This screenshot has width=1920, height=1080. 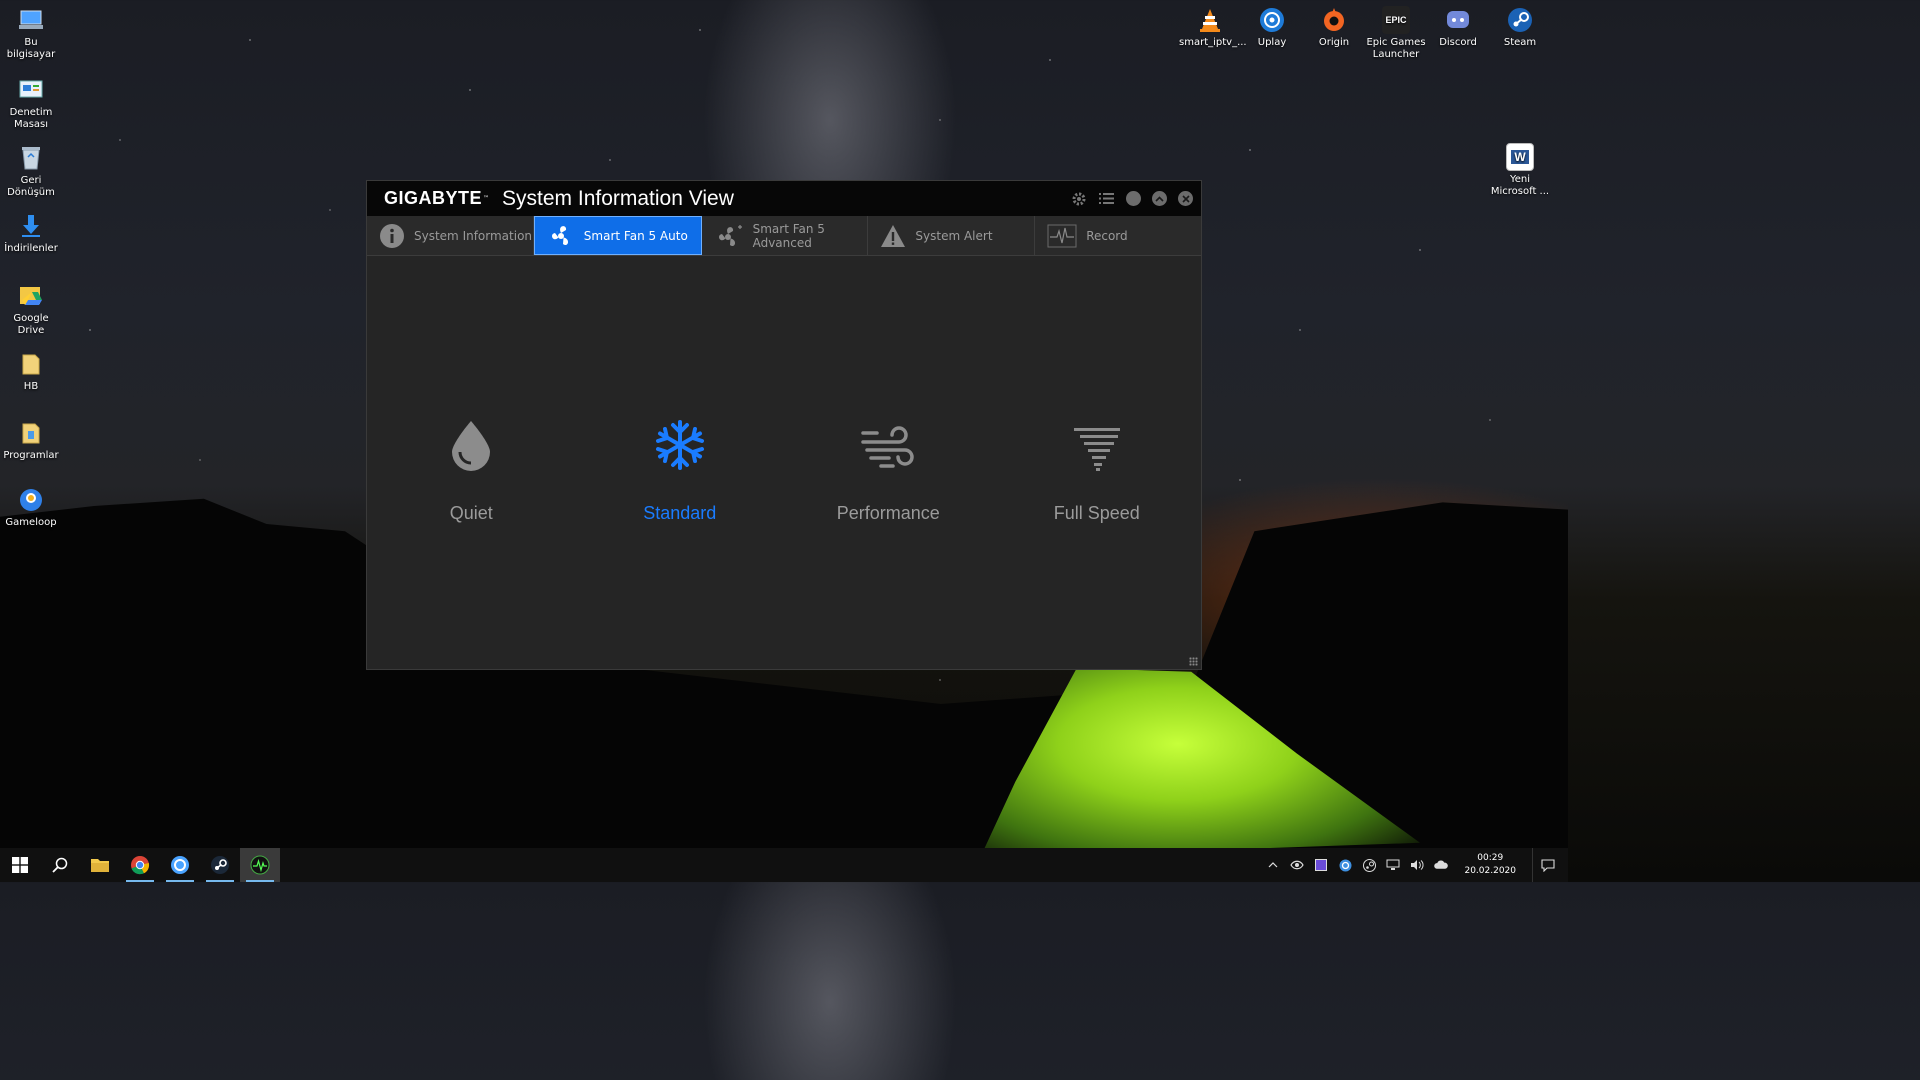 I want to click on desktop-icon-label: Gameloop, so click(x=31, y=522).